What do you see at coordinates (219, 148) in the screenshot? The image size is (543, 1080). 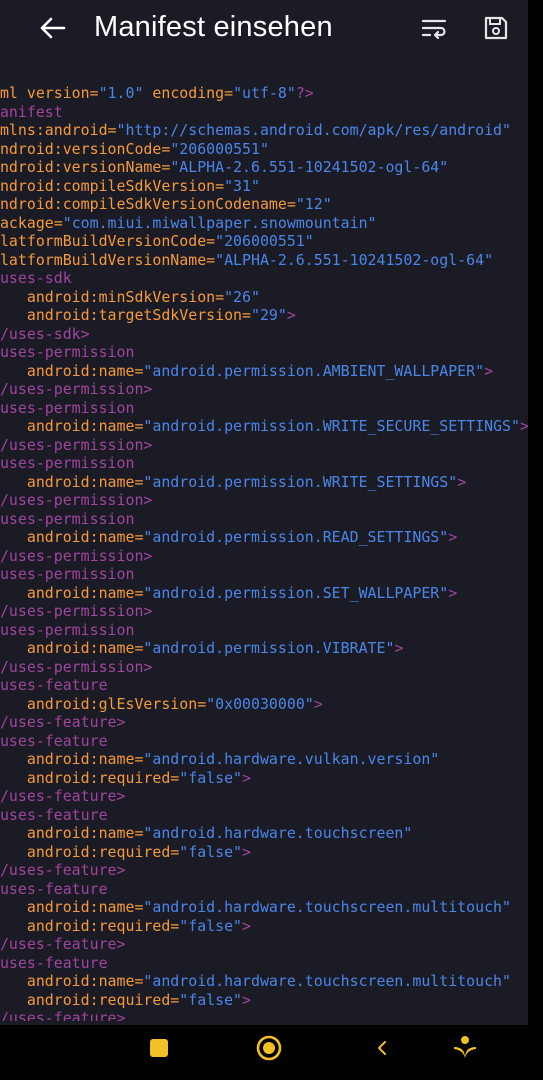 I see `code-token-val: "206000551"` at bounding box center [219, 148].